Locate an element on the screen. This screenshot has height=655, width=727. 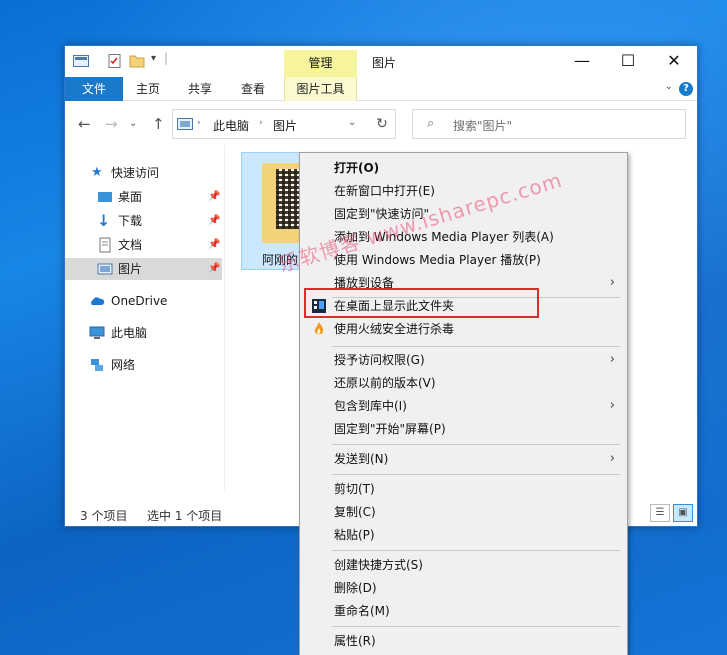
sidebar-item-onedrive: OneDrive is located at coordinates (143, 301).